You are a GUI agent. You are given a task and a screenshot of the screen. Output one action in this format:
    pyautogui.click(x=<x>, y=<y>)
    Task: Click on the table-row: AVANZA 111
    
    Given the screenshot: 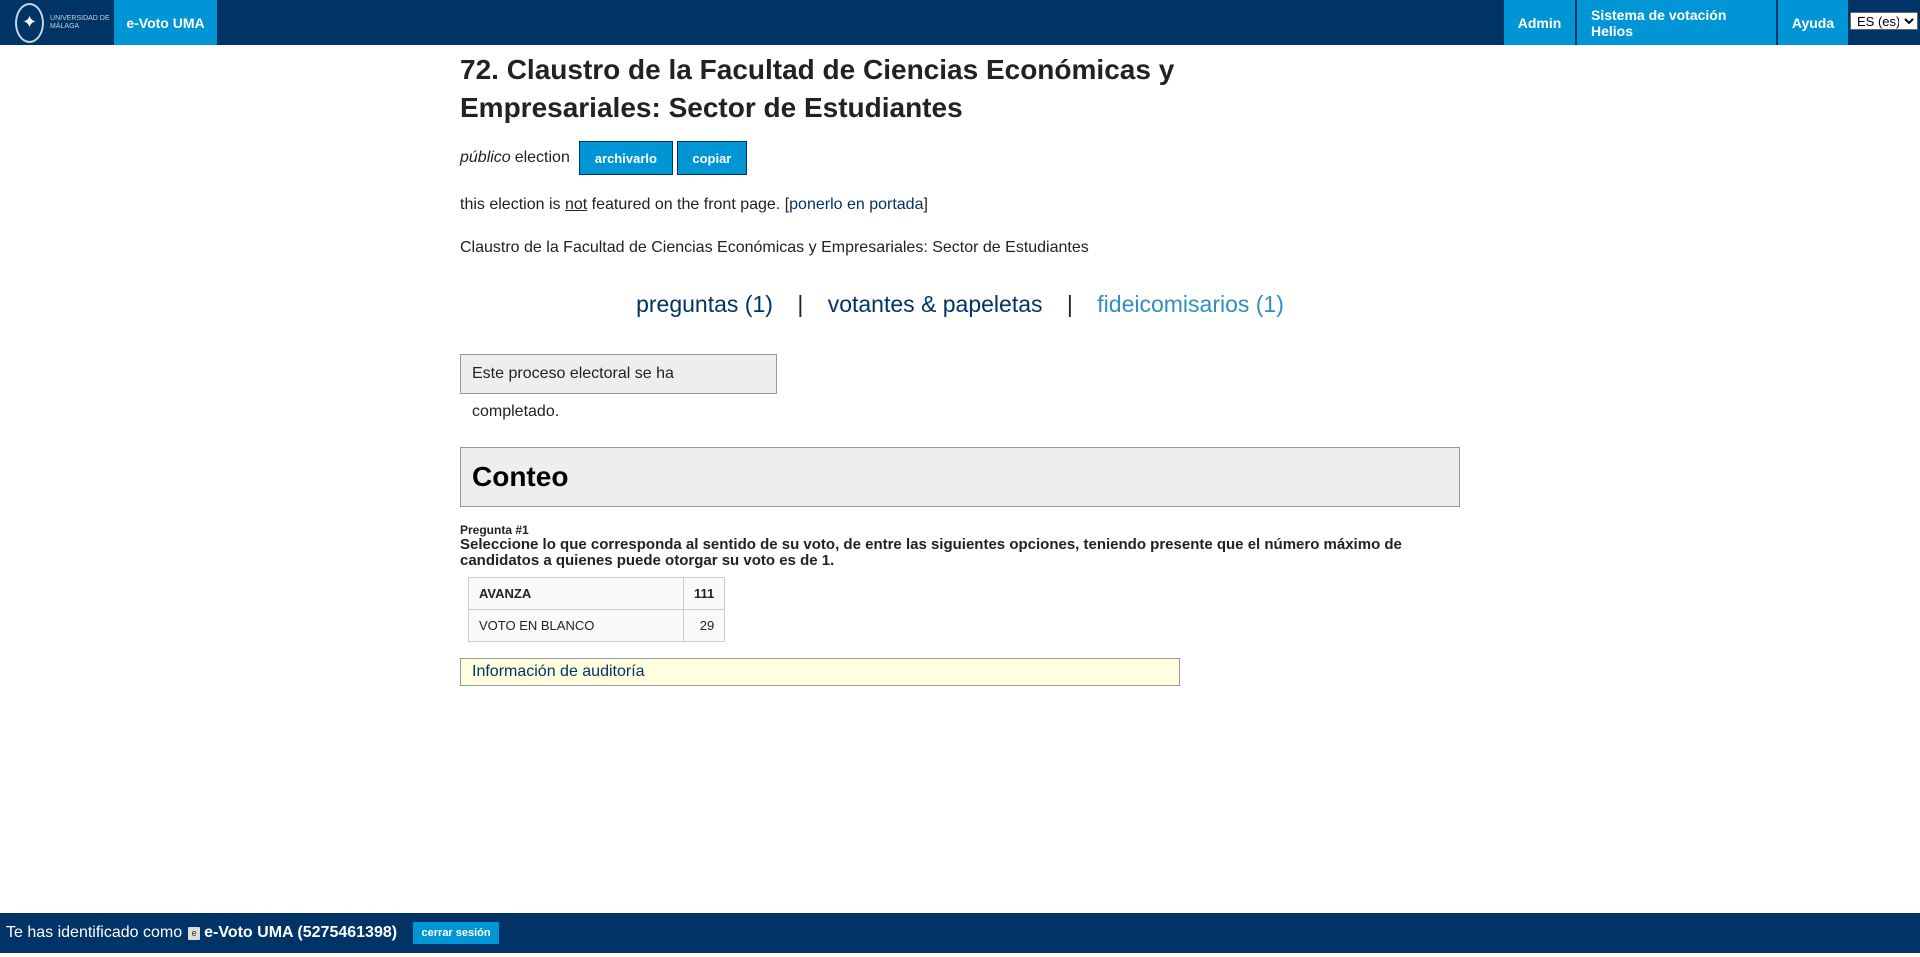 What is the action you would take?
    pyautogui.click(x=597, y=593)
    